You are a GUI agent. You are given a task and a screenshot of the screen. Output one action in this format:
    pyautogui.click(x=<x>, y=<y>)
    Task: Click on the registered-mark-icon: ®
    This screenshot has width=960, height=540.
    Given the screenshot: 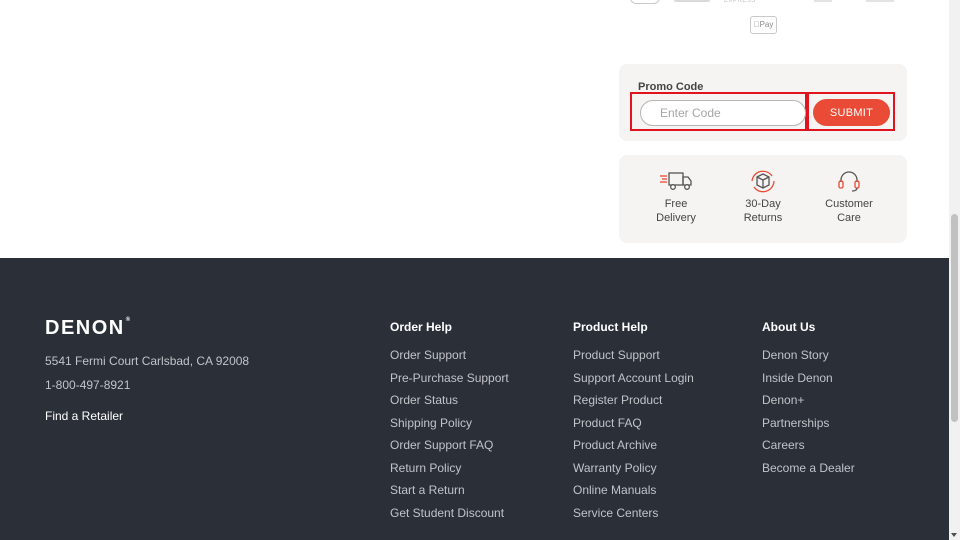 What is the action you would take?
    pyautogui.click(x=128, y=320)
    